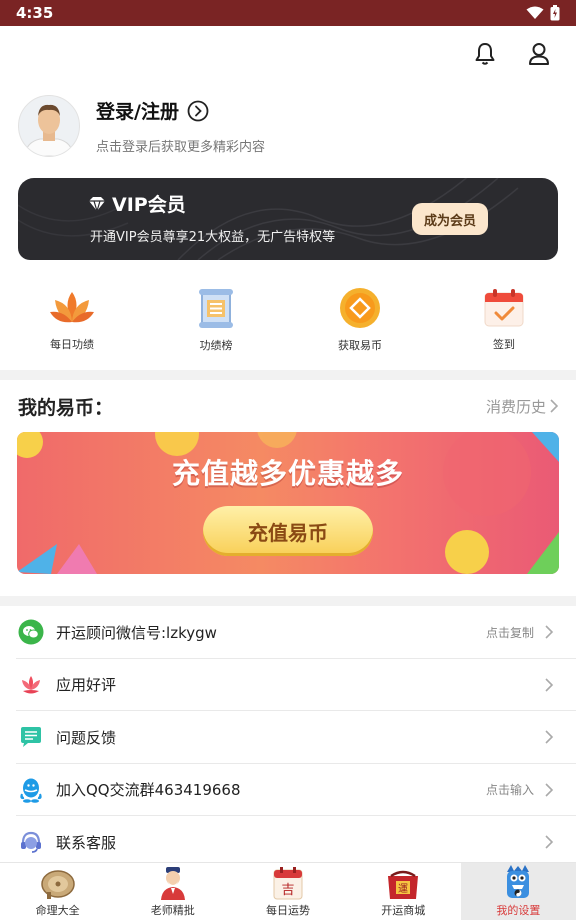  What do you see at coordinates (450, 219) in the screenshot?
I see `become-member-button: 成为会员` at bounding box center [450, 219].